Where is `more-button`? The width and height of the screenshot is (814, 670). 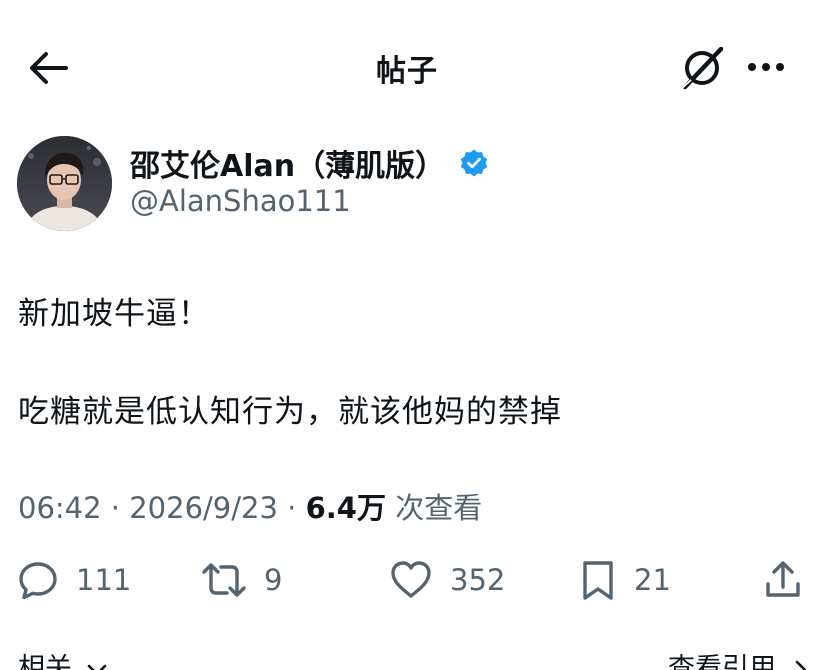 more-button is located at coordinates (766, 67).